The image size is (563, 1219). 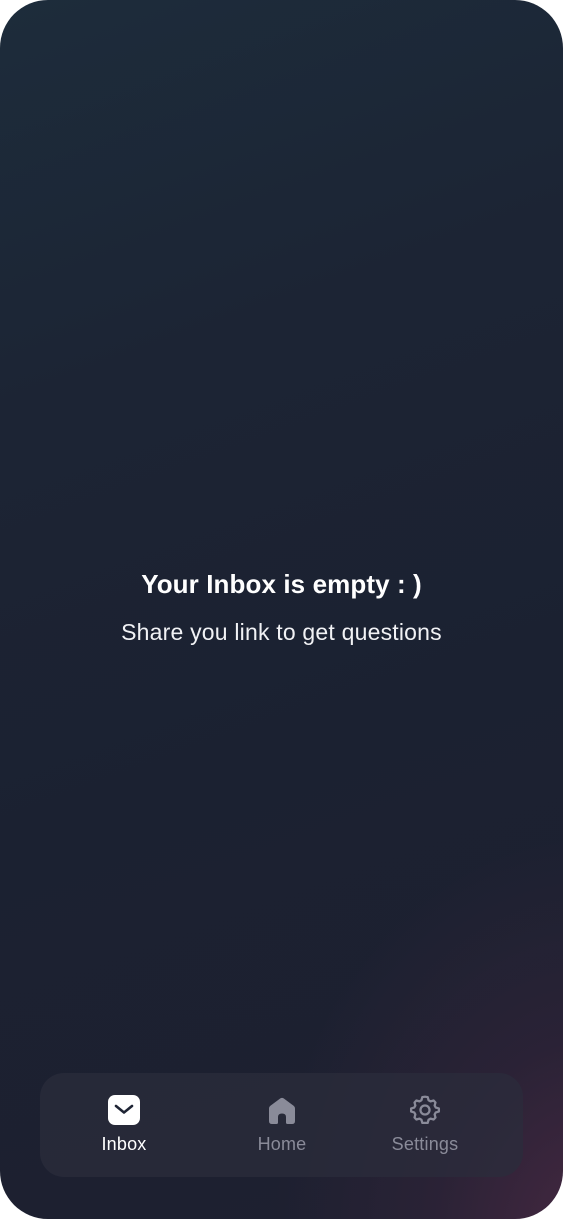 I want to click on tab-home: Home, so click(x=282, y=1125).